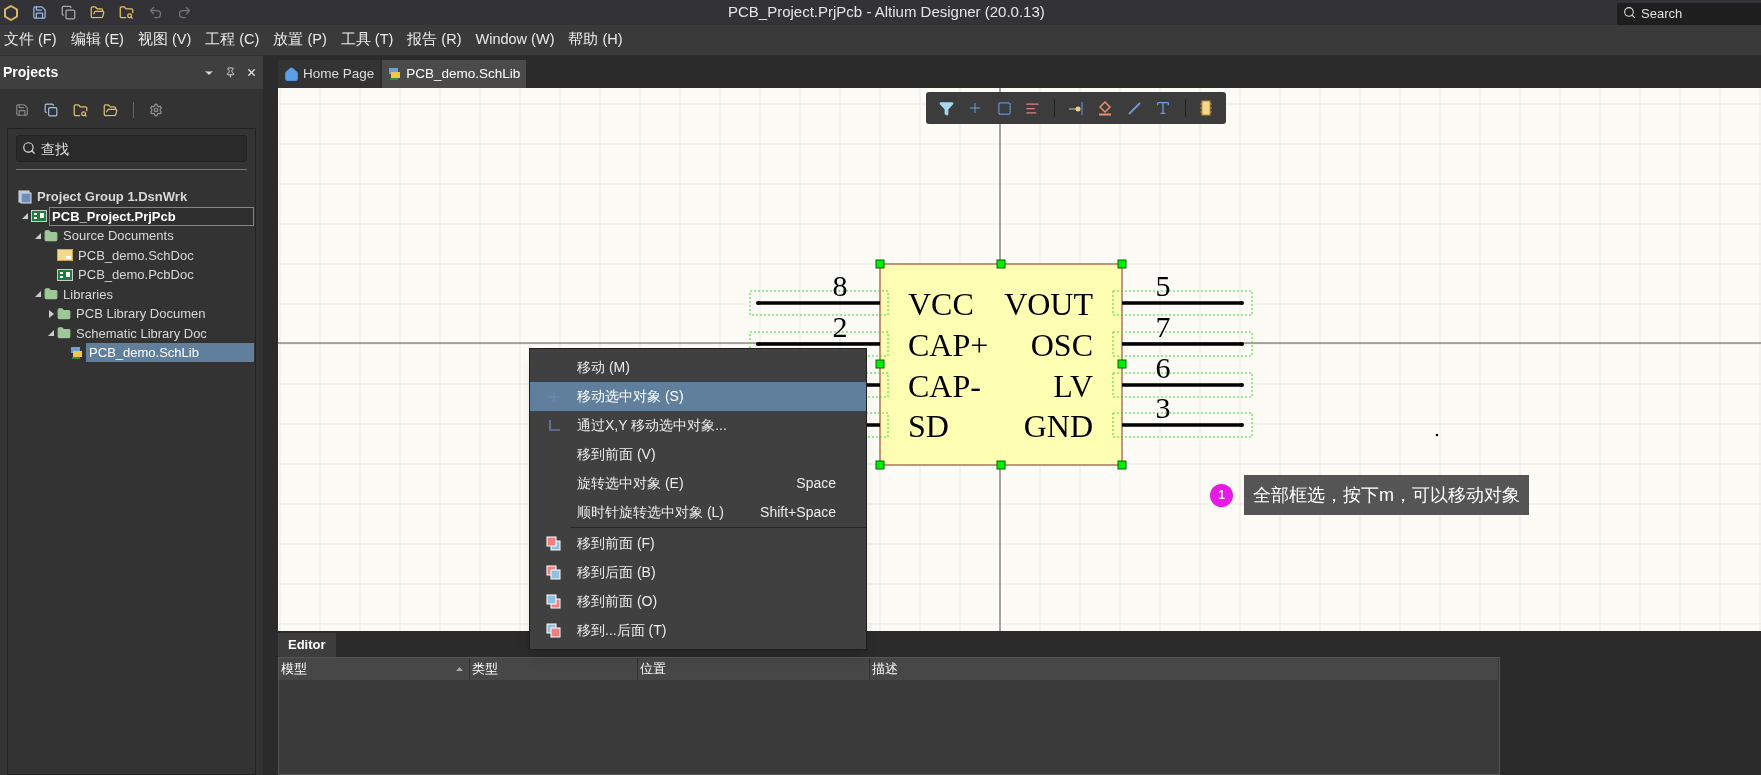  I want to click on redo-icon, so click(184, 12).